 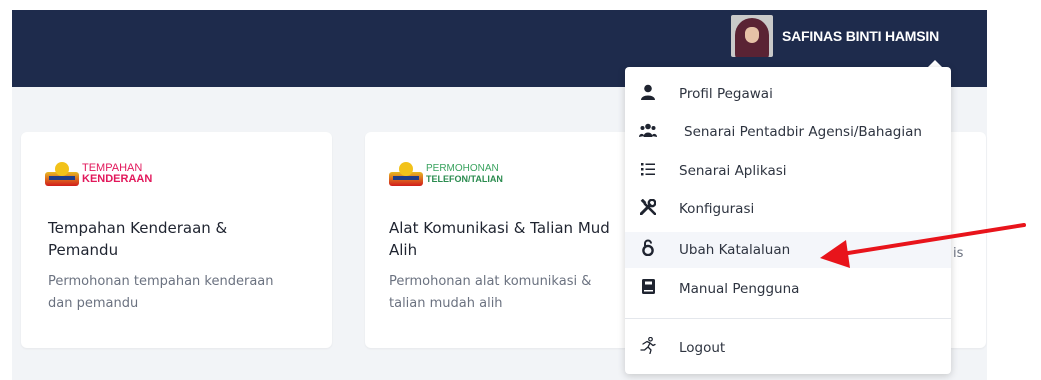 I want to click on menu-item-manual-pengguna: Manual Pengguna, so click(x=788, y=289).